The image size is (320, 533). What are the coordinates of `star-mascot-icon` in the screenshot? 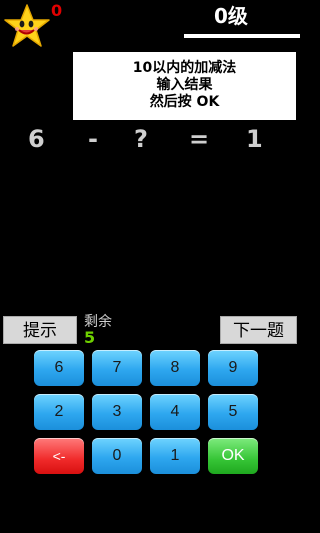 It's located at (27, 25).